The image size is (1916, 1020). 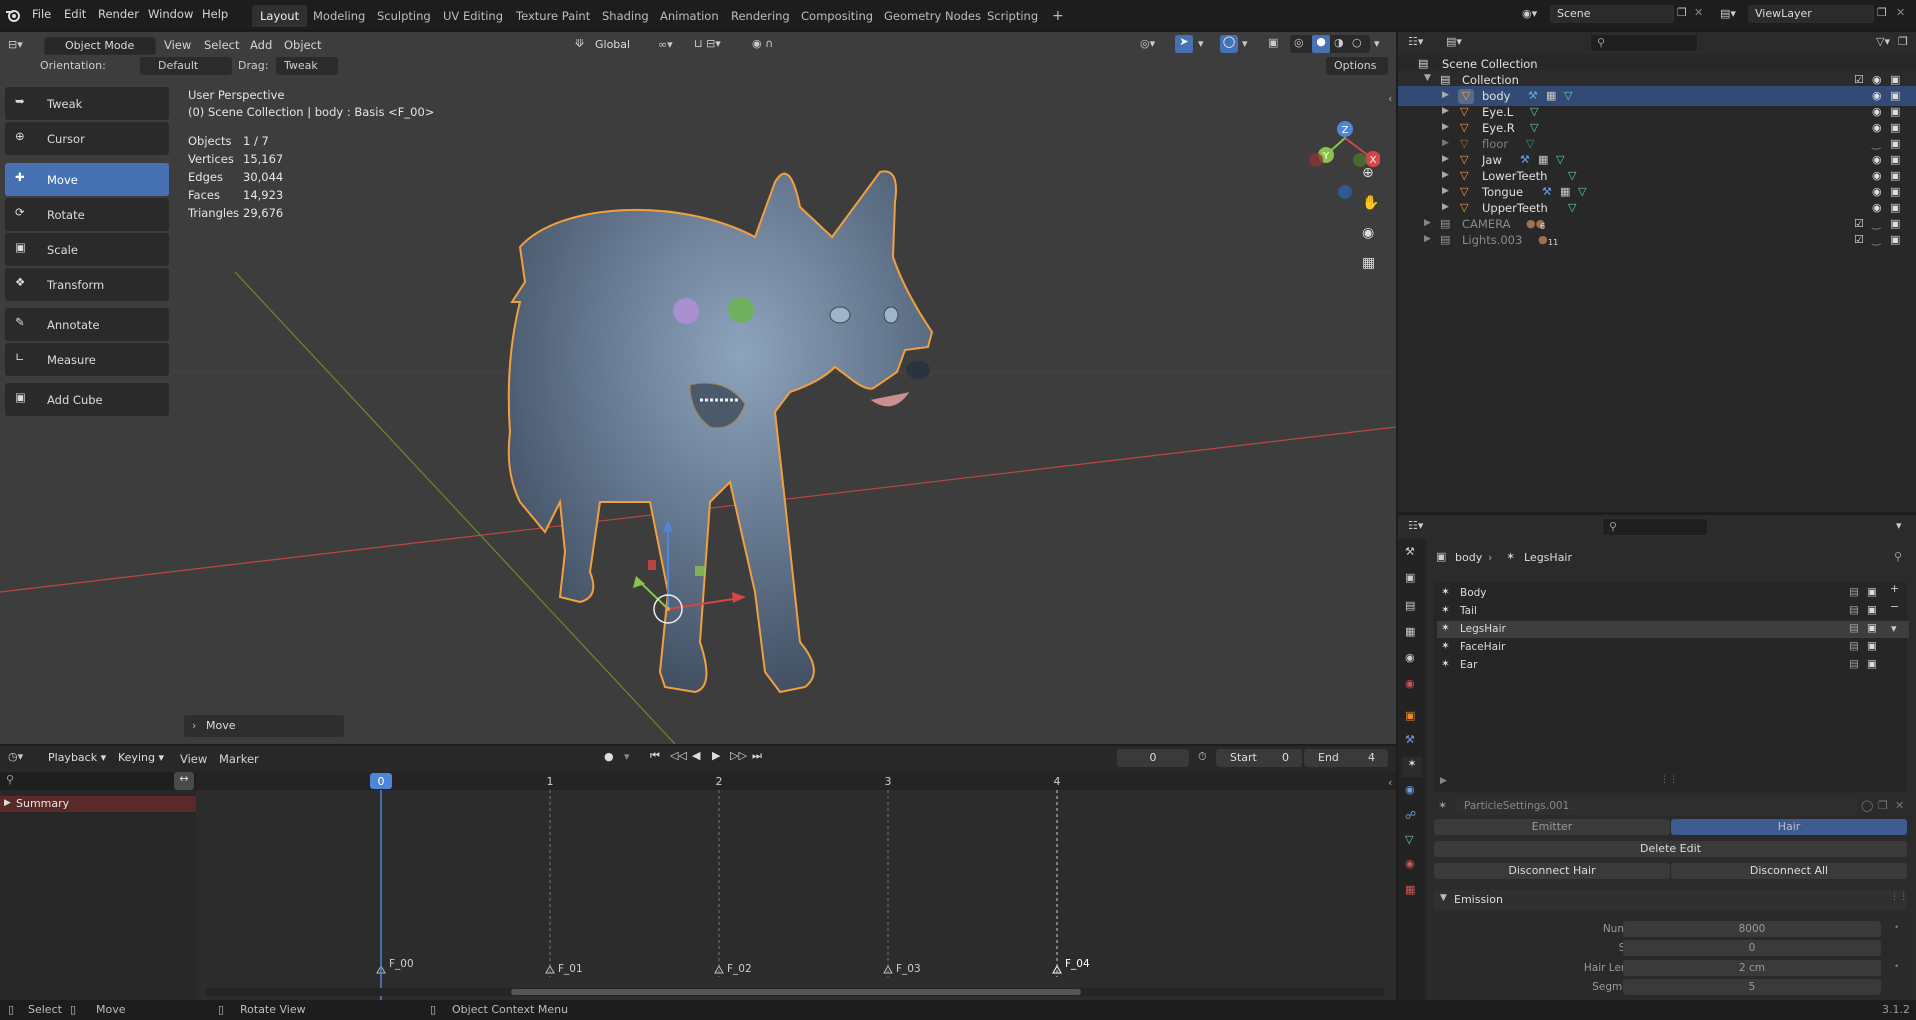 What do you see at coordinates (221, 45) in the screenshot?
I see `menu-select: Select` at bounding box center [221, 45].